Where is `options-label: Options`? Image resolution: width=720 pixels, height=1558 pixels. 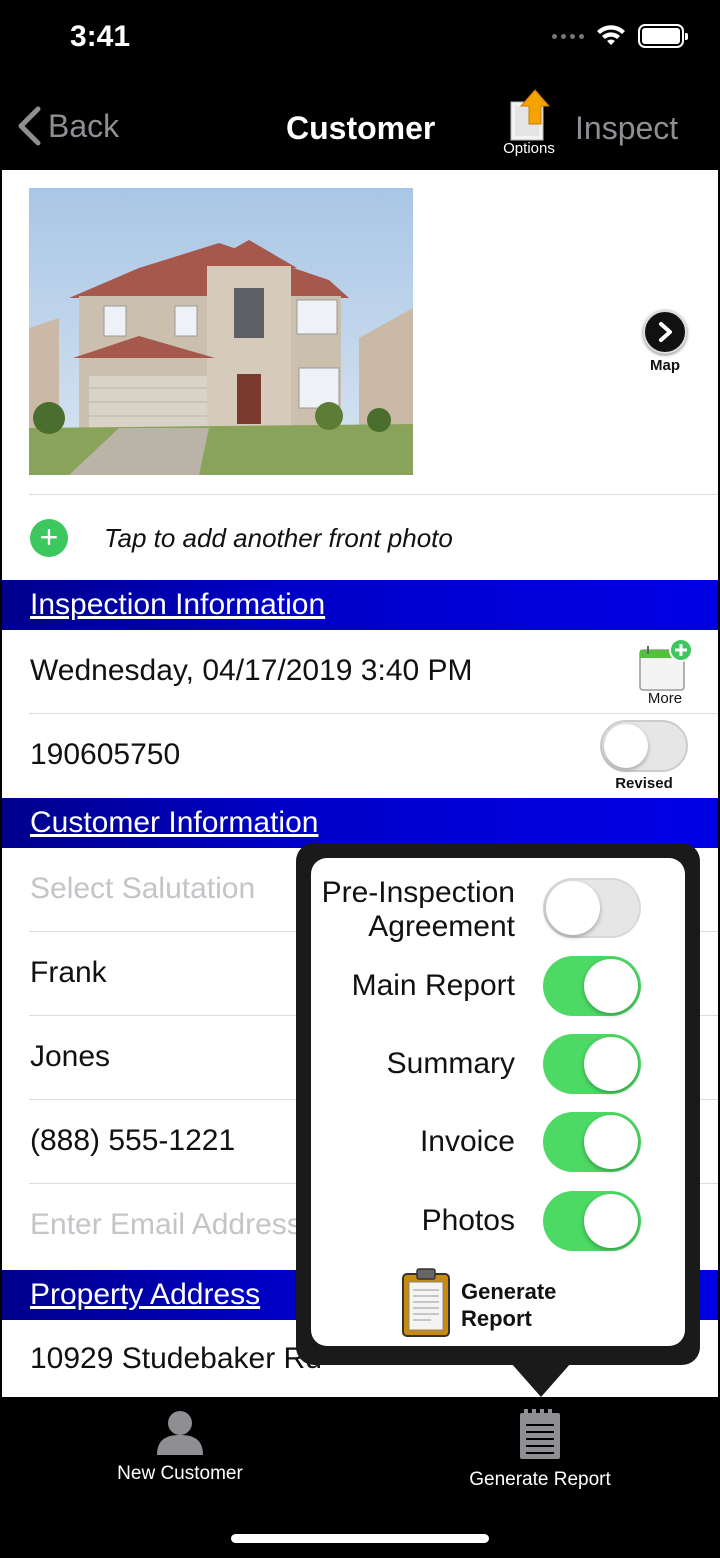 options-label: Options is located at coordinates (529, 148).